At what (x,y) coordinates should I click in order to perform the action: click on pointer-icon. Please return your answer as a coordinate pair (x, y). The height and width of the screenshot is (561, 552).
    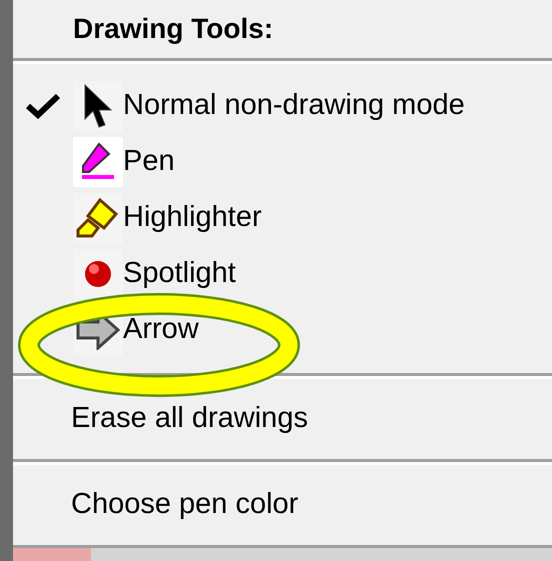
    Looking at the image, I should click on (98, 105).